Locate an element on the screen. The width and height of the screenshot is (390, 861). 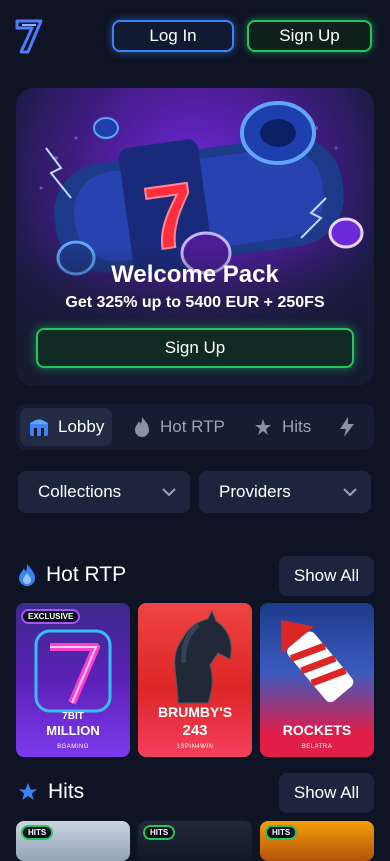
game-provider: BELATRA is located at coordinates (317, 747).